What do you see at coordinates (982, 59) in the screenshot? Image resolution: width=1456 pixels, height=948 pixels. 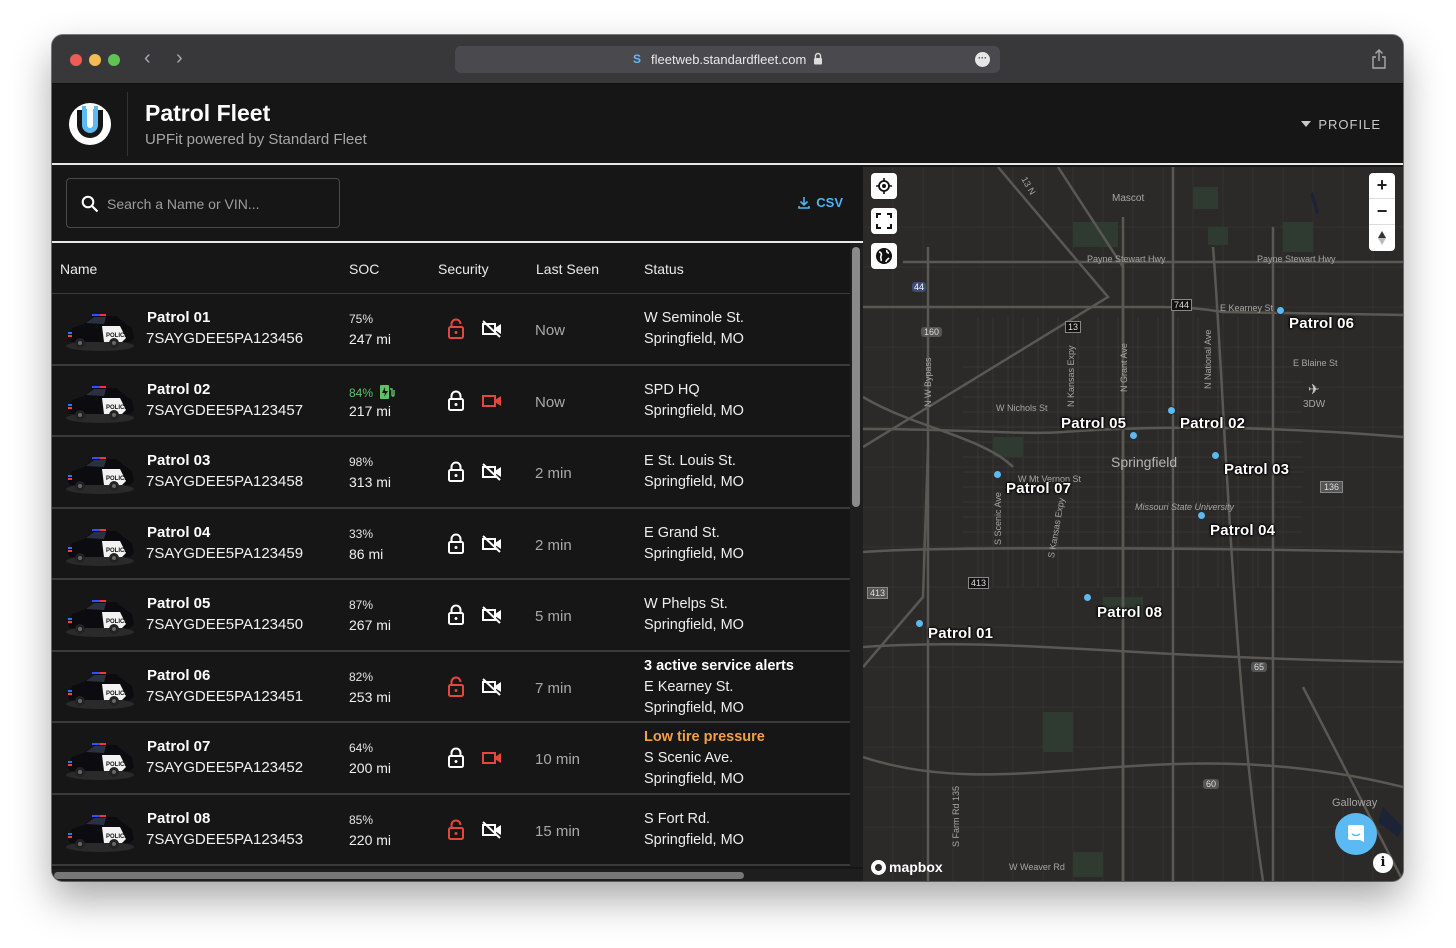 I see `page-options-icon: ···` at bounding box center [982, 59].